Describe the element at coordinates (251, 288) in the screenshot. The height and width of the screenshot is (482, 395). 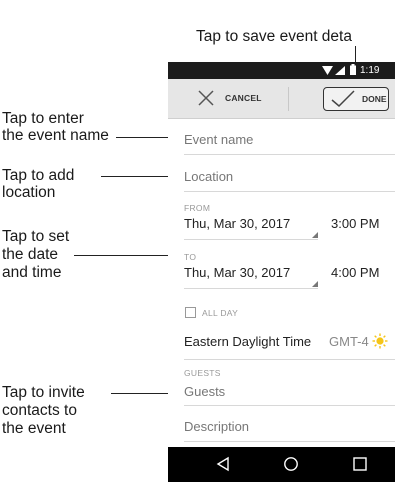
I see `to-date-underline` at that location.